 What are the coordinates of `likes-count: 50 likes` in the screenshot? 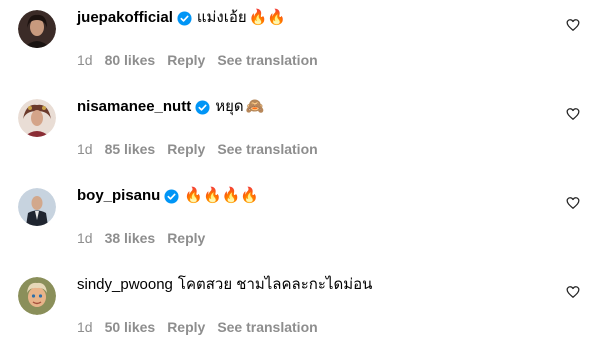 It's located at (130, 327).